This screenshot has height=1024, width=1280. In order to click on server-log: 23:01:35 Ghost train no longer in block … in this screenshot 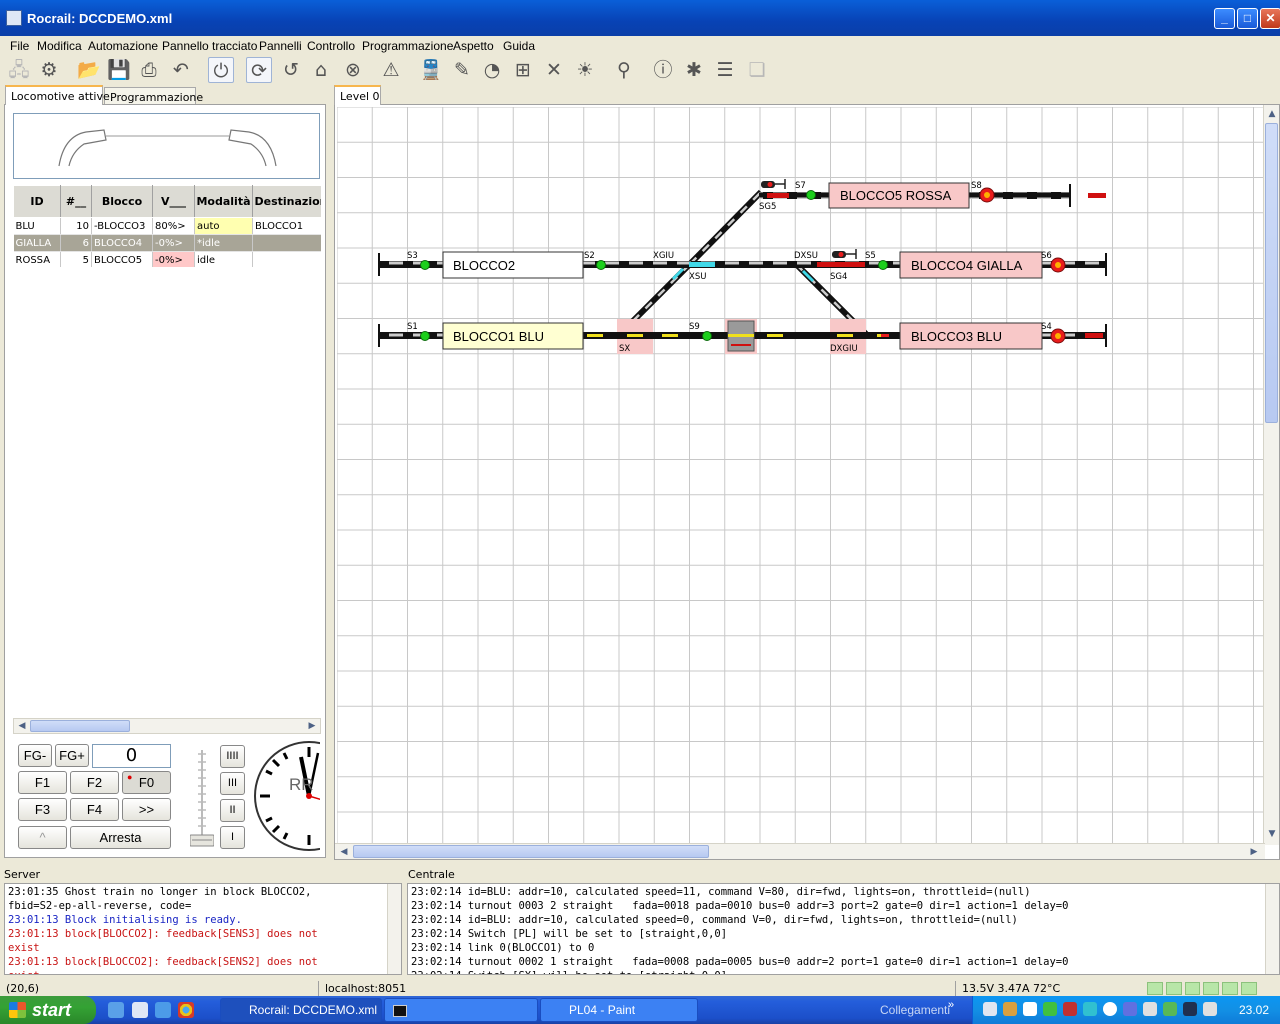, I will do `click(203, 929)`.